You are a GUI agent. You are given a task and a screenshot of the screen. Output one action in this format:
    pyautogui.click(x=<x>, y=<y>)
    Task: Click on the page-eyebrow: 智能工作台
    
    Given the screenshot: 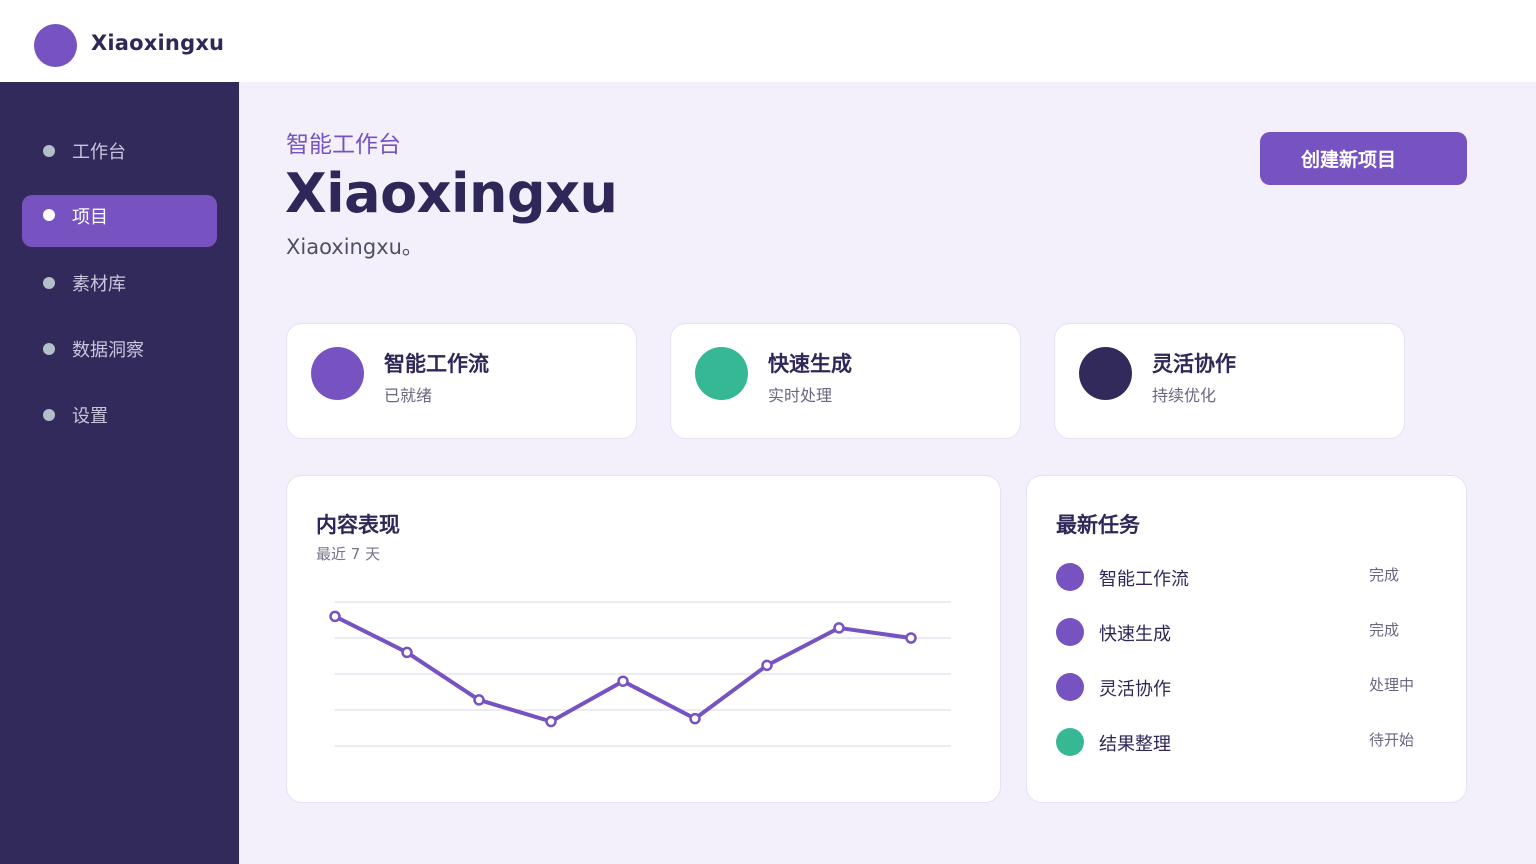 What is the action you would take?
    pyautogui.click(x=343, y=145)
    